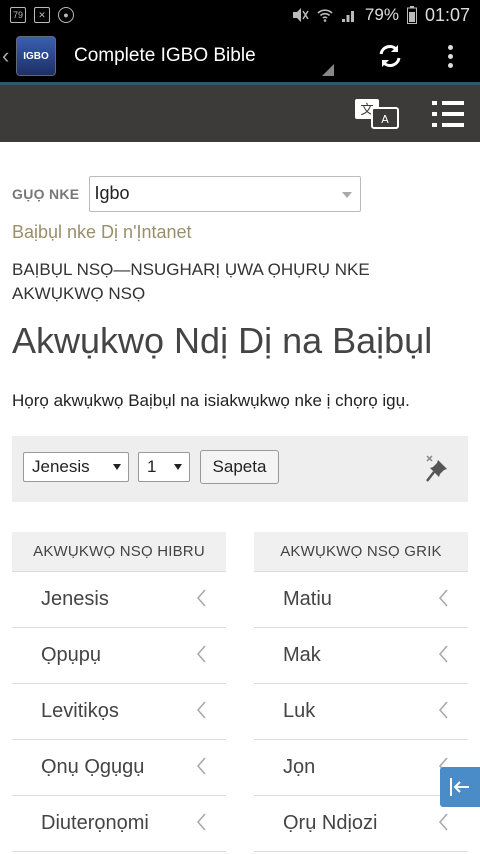  Describe the element at coordinates (164, 467) in the screenshot. I see `chapter-select: 1` at that location.